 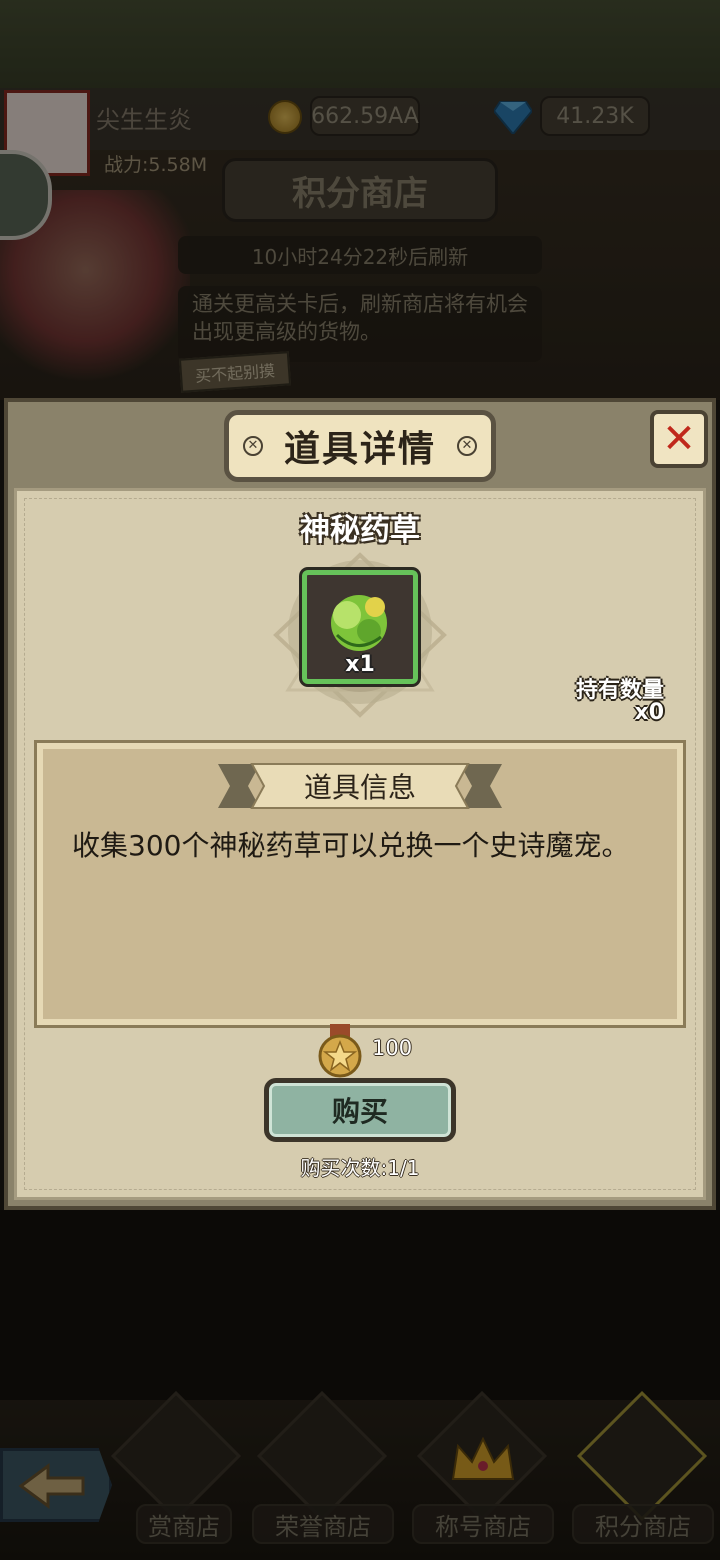 I want to click on close-icon: ✕, so click(x=679, y=439).